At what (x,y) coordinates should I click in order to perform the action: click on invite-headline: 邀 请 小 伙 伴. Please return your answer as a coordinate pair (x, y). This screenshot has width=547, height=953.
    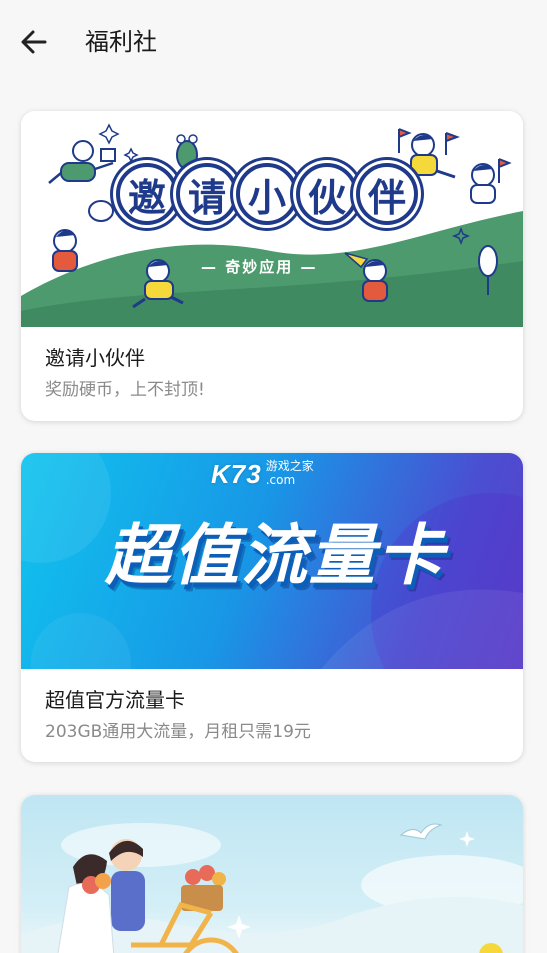
    Looking at the image, I should click on (267, 204).